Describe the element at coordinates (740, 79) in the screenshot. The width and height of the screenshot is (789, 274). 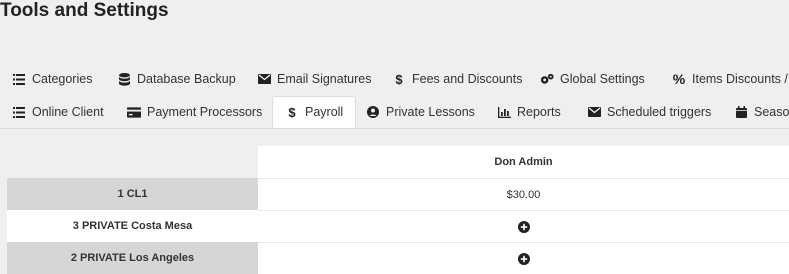
I see `tab-label: Items Discounts / I` at that location.